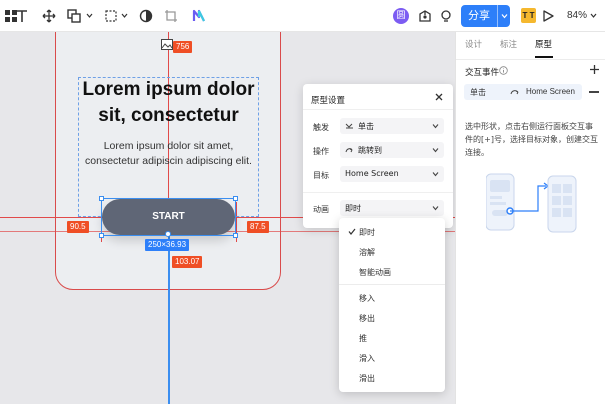 This screenshot has height=404, width=605. I want to click on measure-right: 87.5, so click(258, 227).